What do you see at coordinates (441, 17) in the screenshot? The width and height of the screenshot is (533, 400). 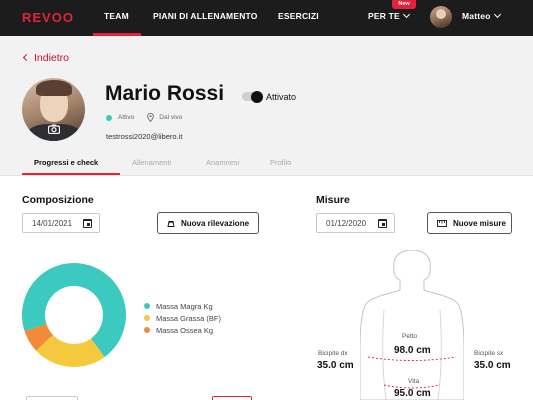 I see `user-avatar` at bounding box center [441, 17].